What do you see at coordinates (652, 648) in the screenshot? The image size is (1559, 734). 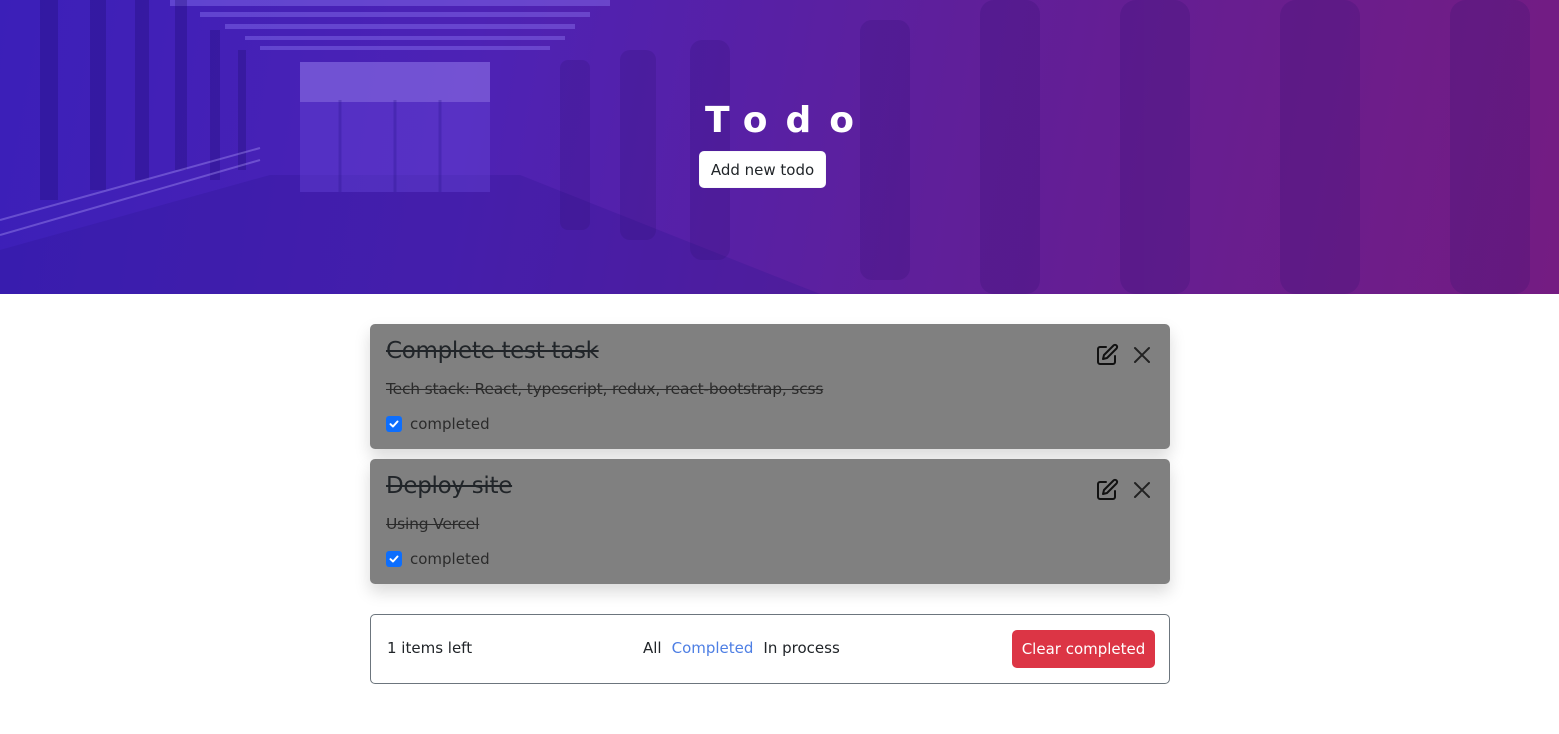 I see `filter-all: All` at bounding box center [652, 648].